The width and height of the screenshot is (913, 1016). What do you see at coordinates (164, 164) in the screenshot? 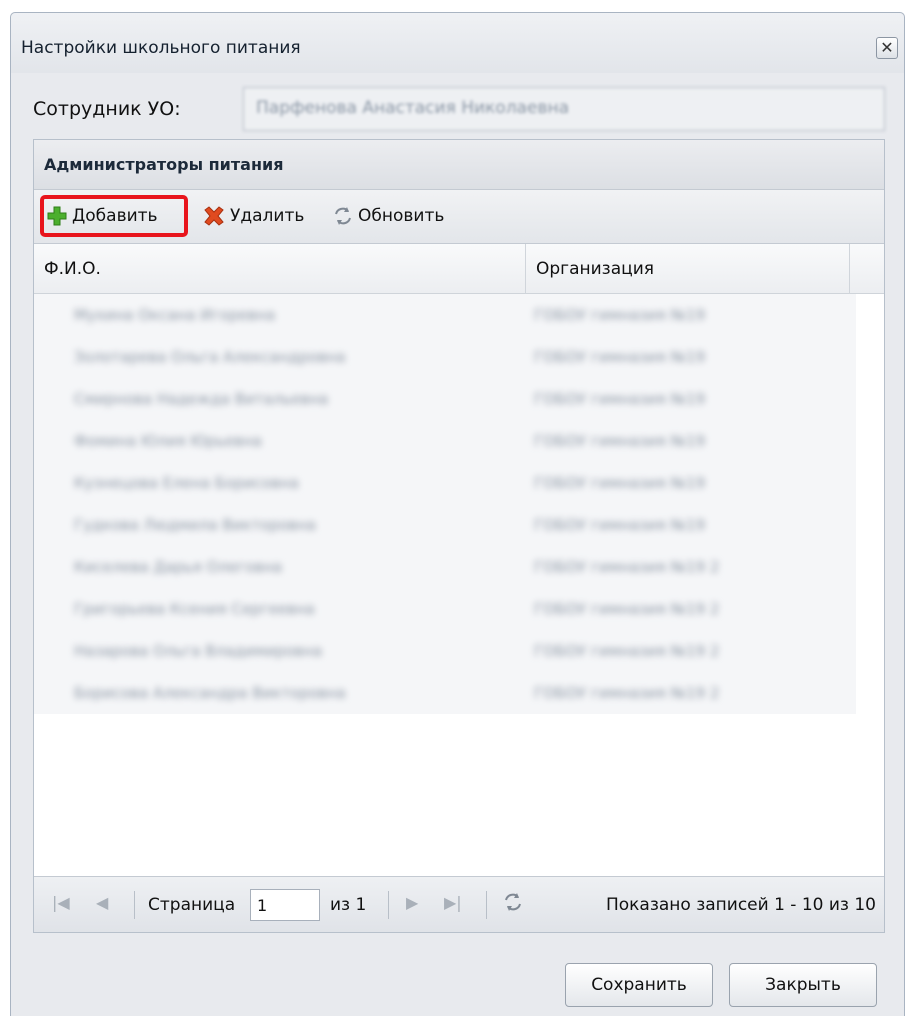
I see `panel-title: Администраторы питания` at bounding box center [164, 164].